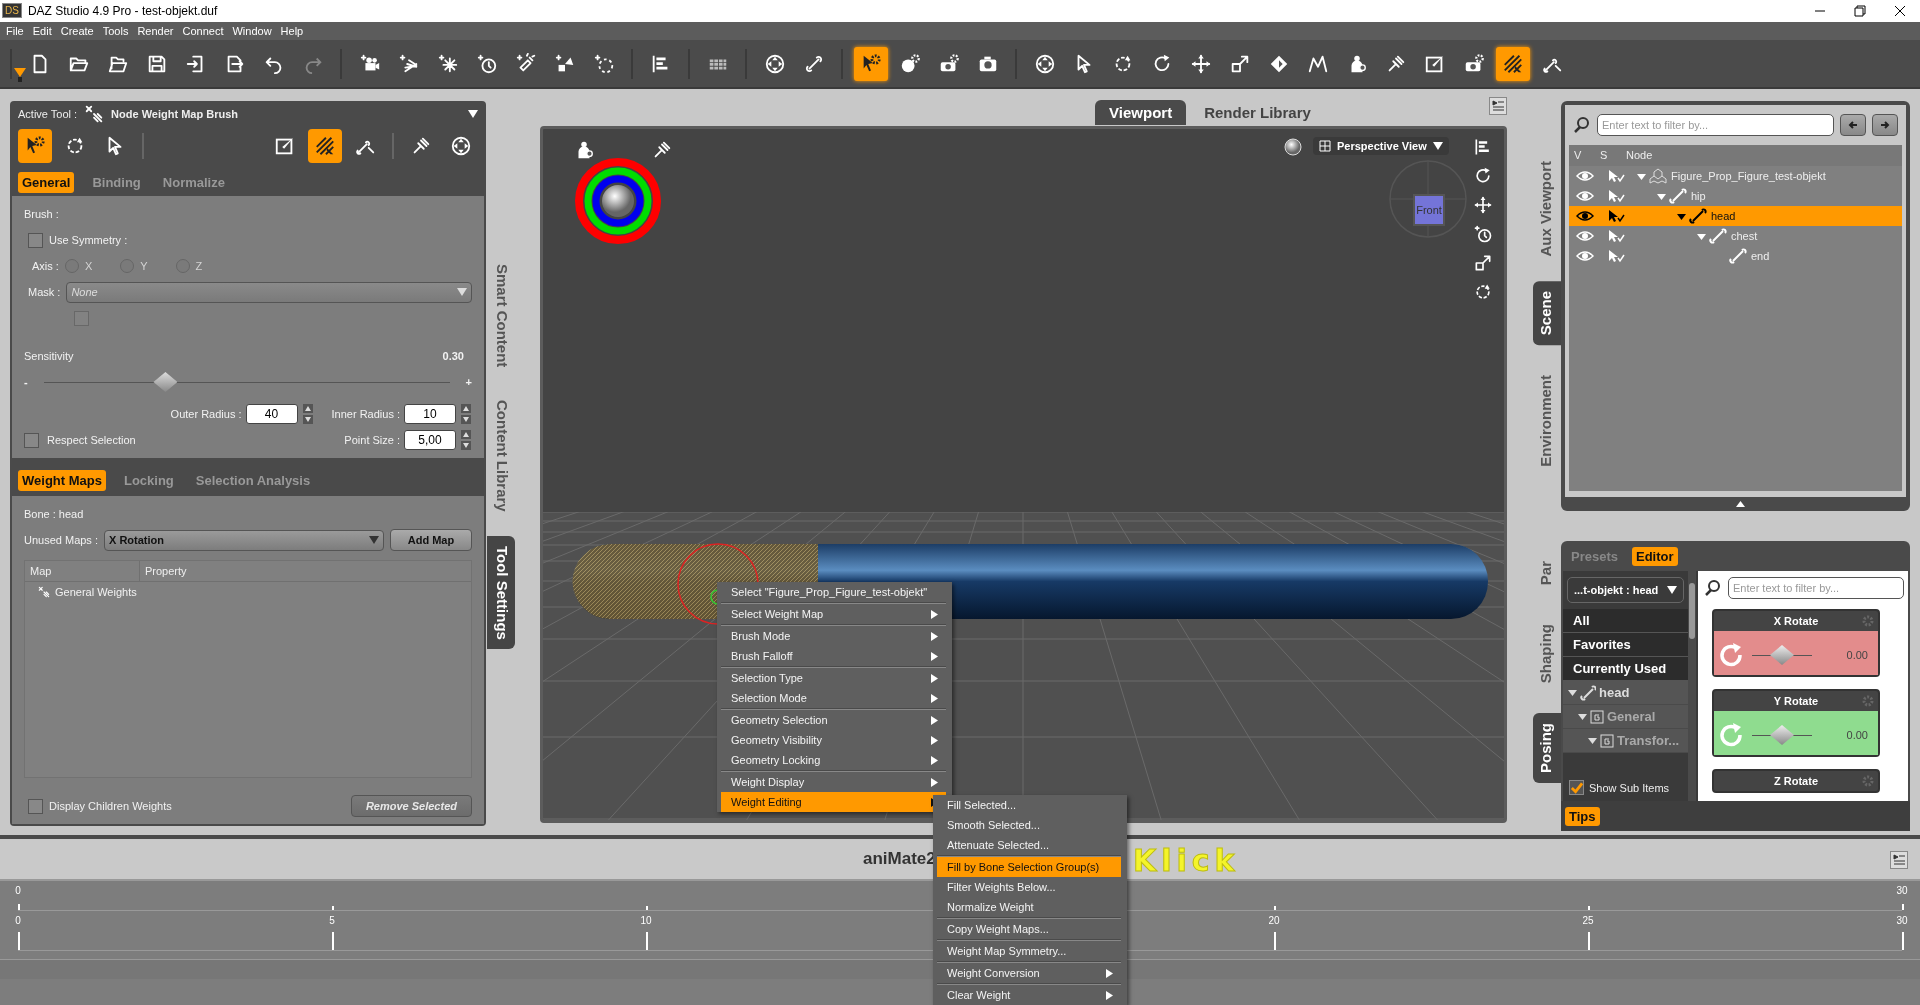  What do you see at coordinates (1625, 621) in the screenshot?
I see `category-item: All` at bounding box center [1625, 621].